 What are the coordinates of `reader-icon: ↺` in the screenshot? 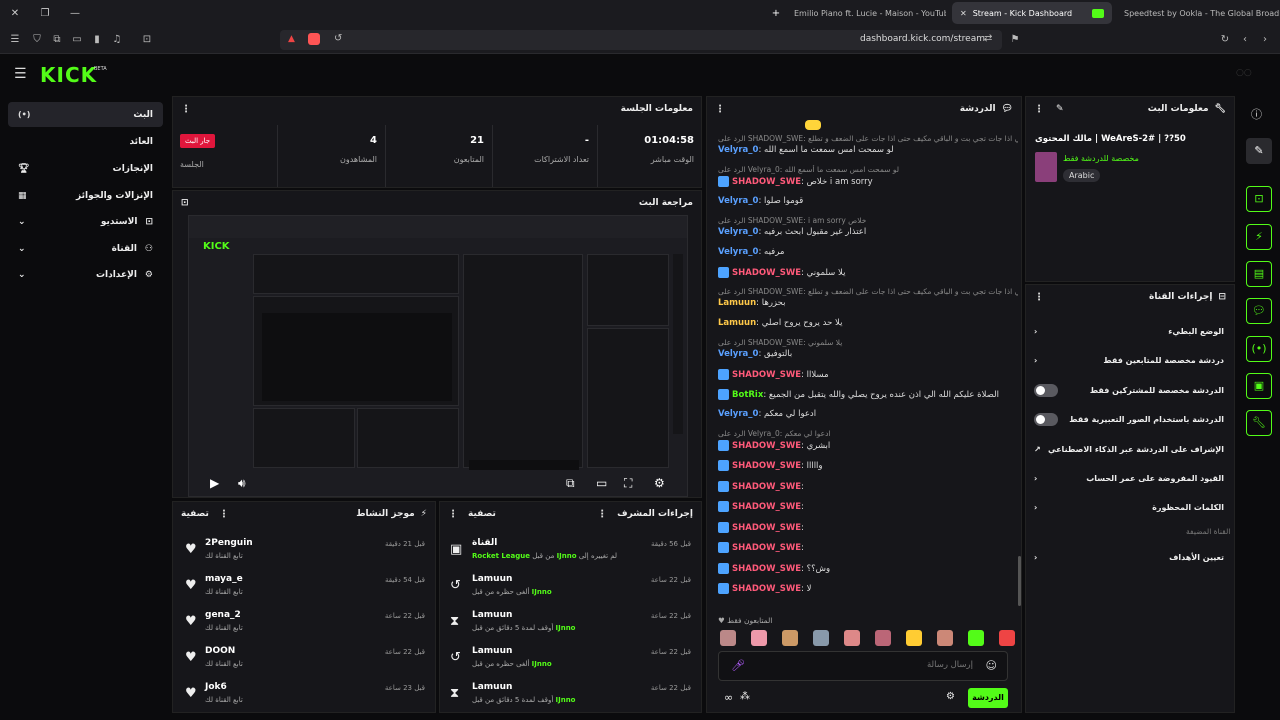 It's located at (338, 38).